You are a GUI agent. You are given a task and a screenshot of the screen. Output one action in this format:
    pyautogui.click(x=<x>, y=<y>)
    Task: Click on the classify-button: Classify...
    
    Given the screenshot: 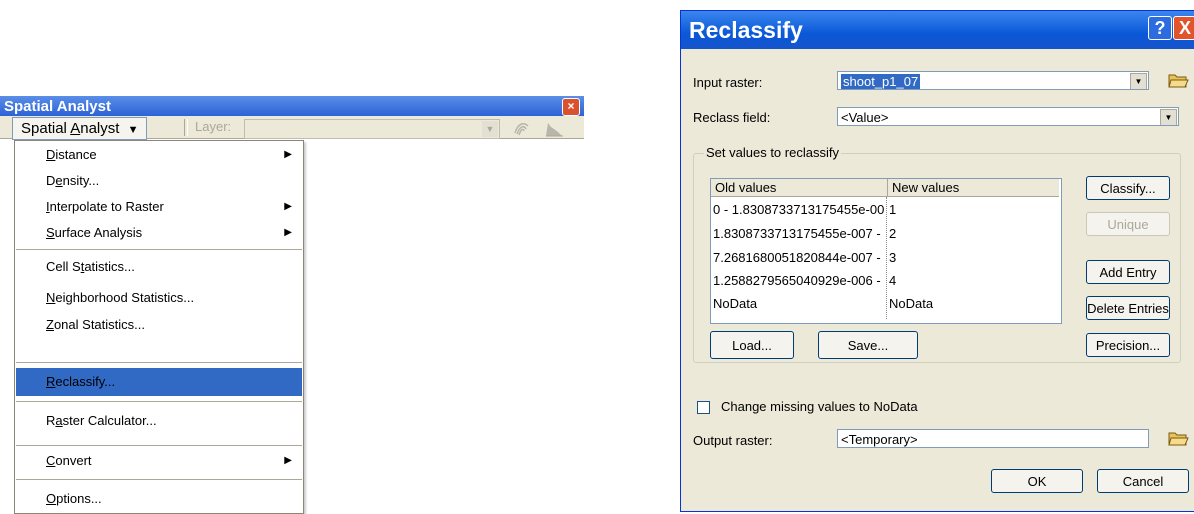 What is the action you would take?
    pyautogui.click(x=1128, y=188)
    